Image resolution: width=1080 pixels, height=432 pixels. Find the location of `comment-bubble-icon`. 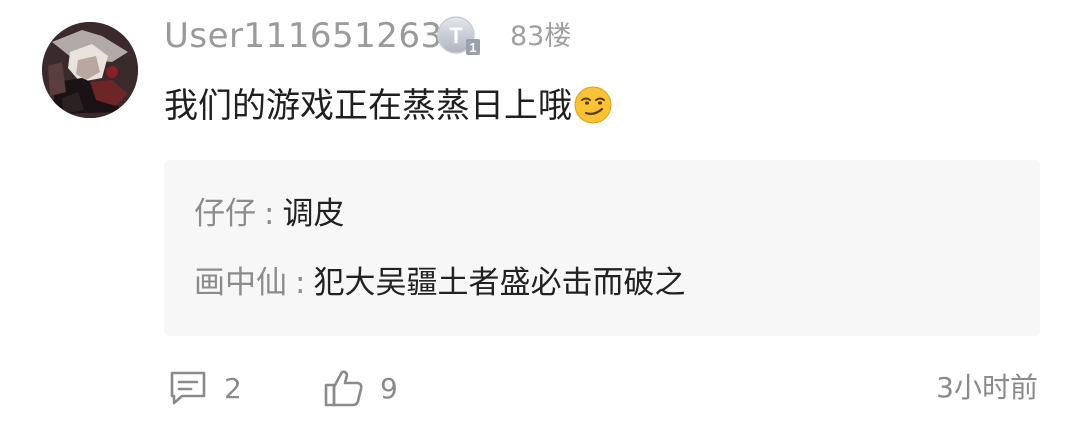

comment-bubble-icon is located at coordinates (188, 388).